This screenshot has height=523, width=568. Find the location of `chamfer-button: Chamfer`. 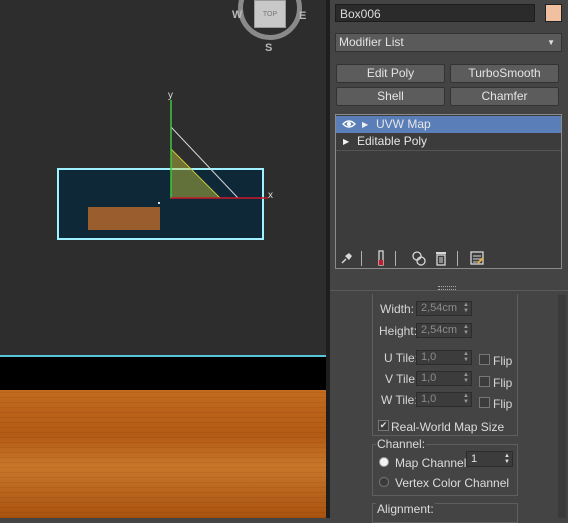

chamfer-button: Chamfer is located at coordinates (504, 96).